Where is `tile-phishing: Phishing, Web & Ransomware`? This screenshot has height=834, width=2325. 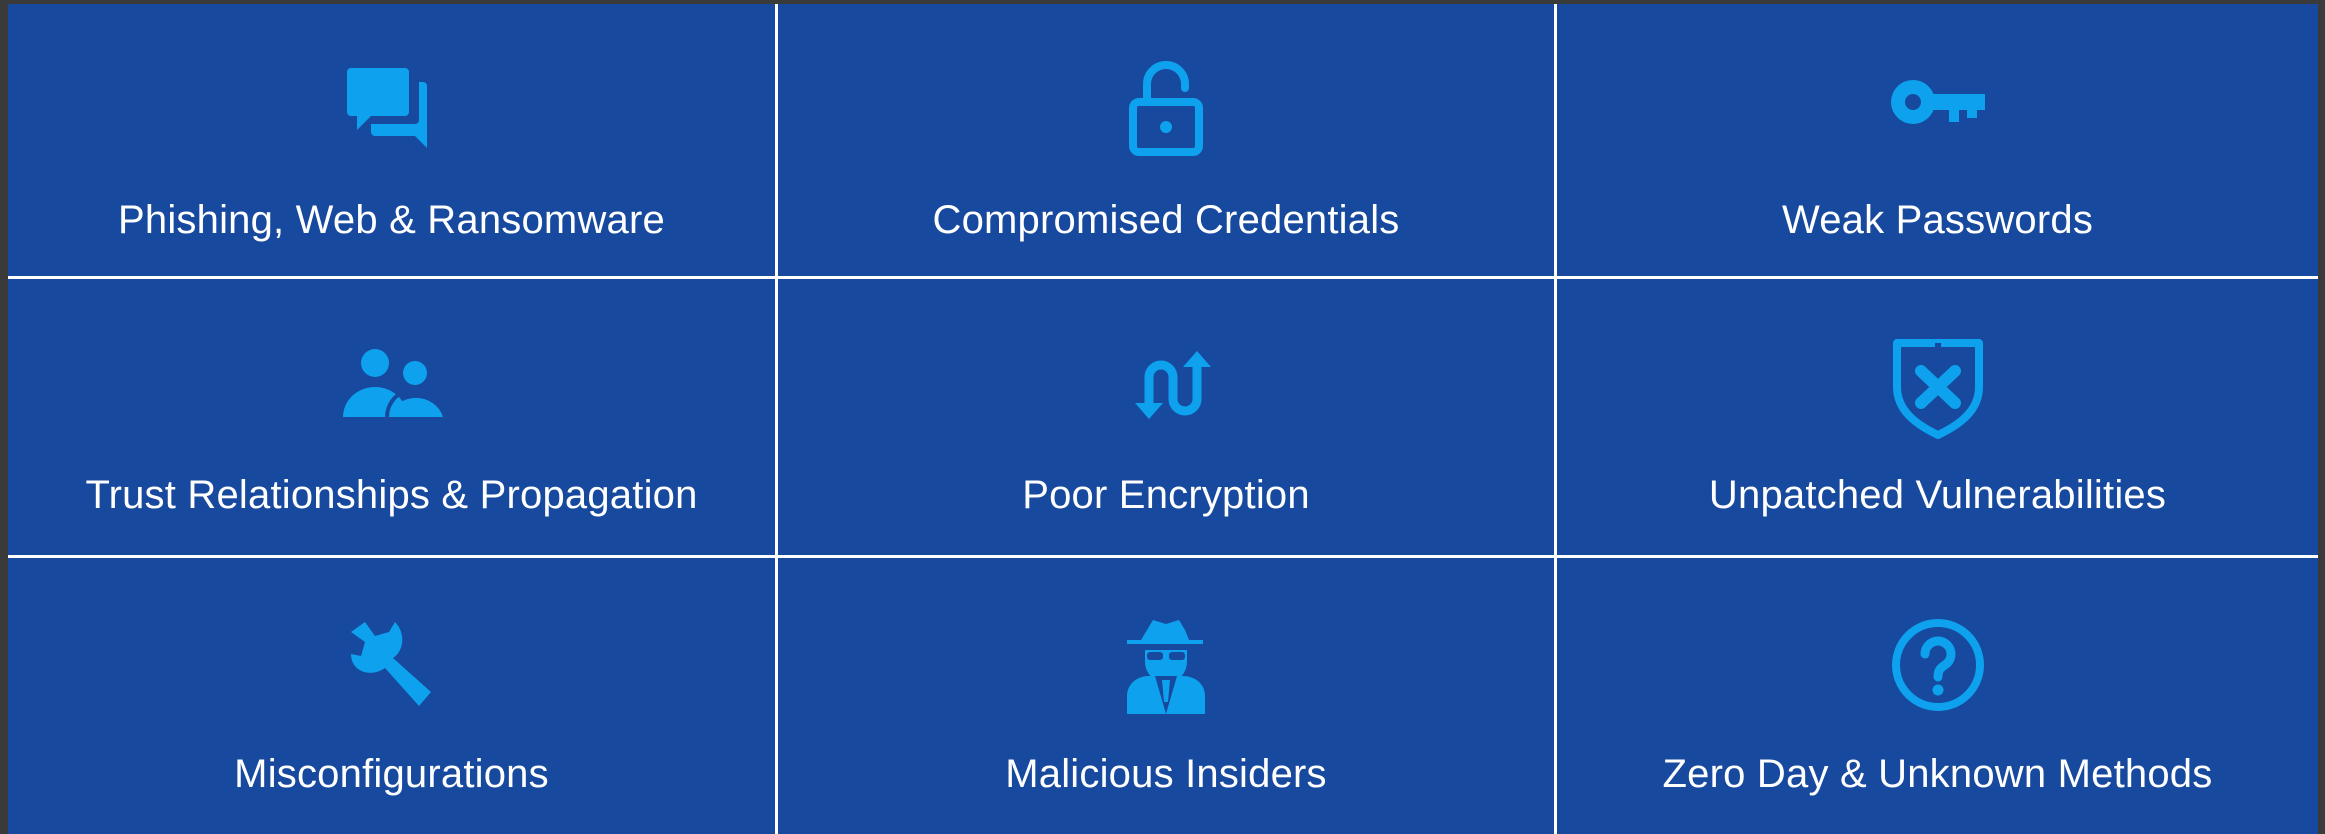
tile-phishing: Phishing, Web & Ransomware is located at coordinates (391, 140).